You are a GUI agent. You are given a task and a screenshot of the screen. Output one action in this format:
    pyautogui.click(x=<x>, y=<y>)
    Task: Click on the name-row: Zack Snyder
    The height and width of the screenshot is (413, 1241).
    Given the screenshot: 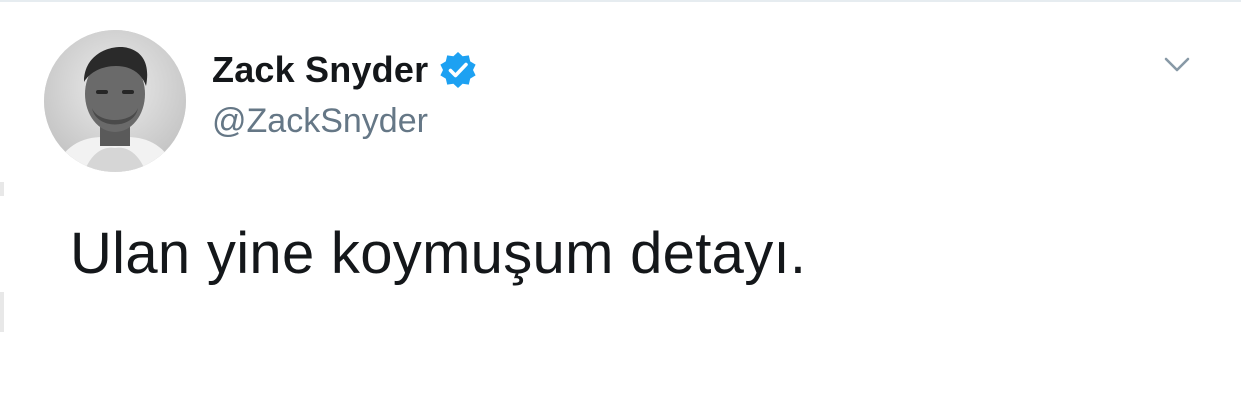 What is the action you would take?
    pyautogui.click(x=345, y=70)
    